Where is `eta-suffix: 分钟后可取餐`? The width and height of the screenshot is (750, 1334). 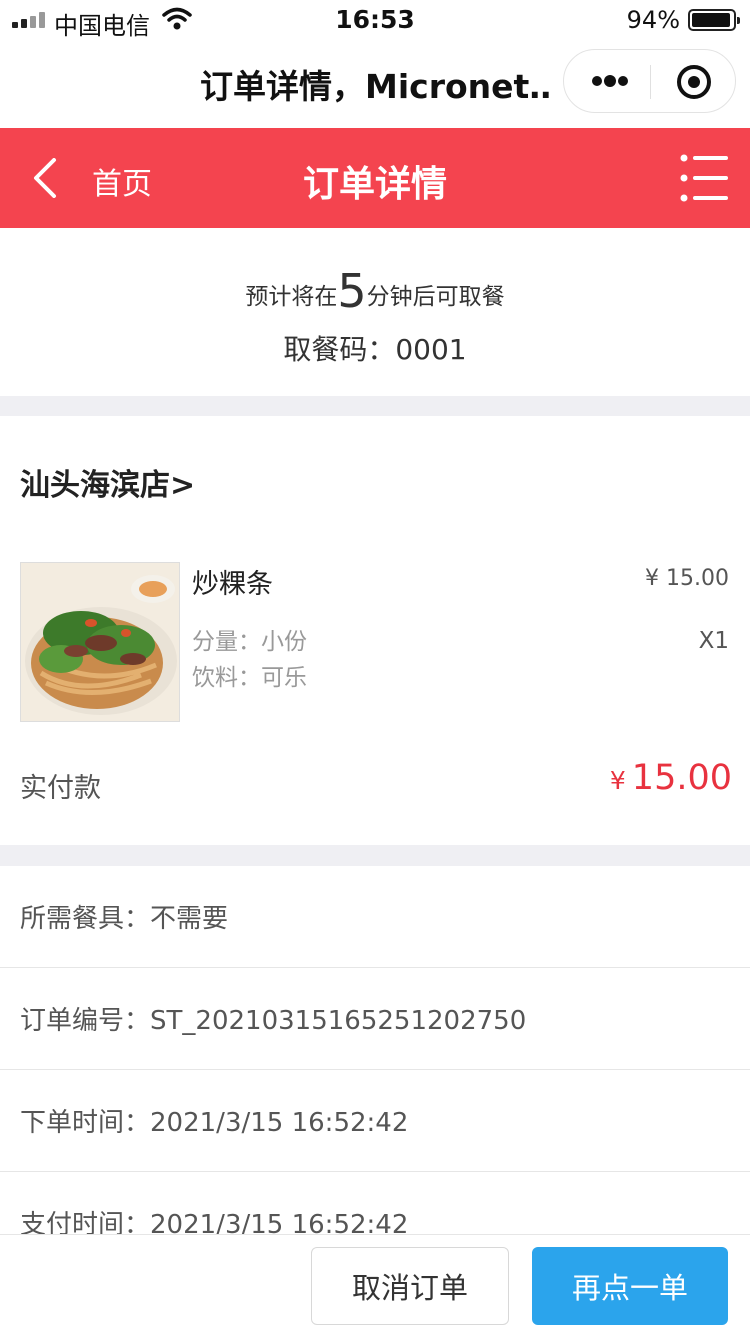 eta-suffix: 分钟后可取餐 is located at coordinates (435, 297).